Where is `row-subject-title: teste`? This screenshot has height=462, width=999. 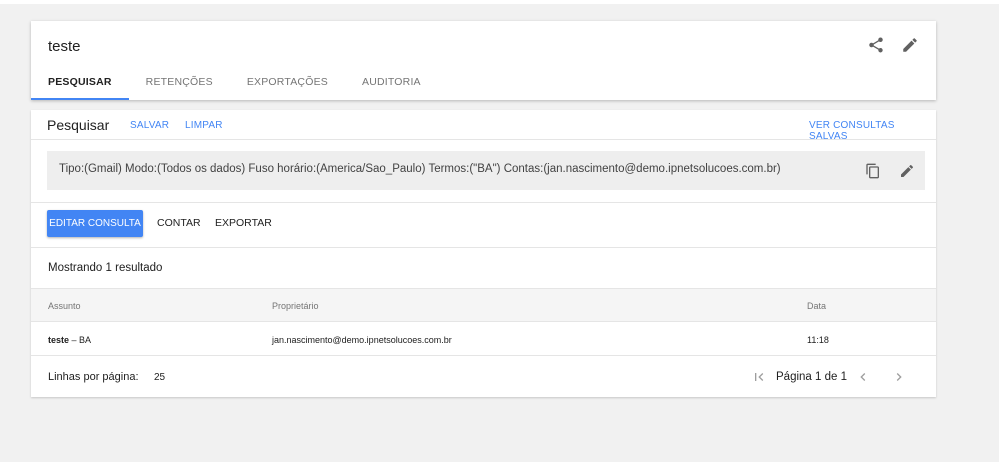
row-subject-title: teste is located at coordinates (59, 340).